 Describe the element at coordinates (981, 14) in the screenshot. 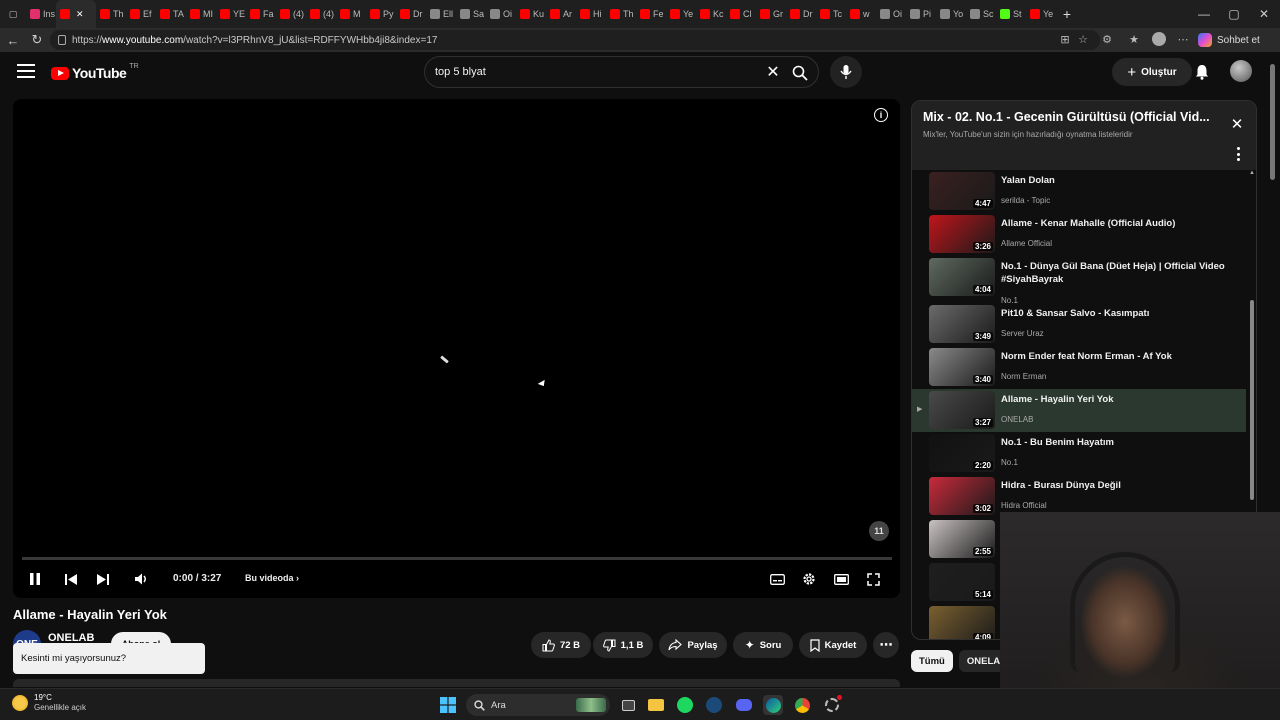

I see `browser-tab: Sc` at that location.